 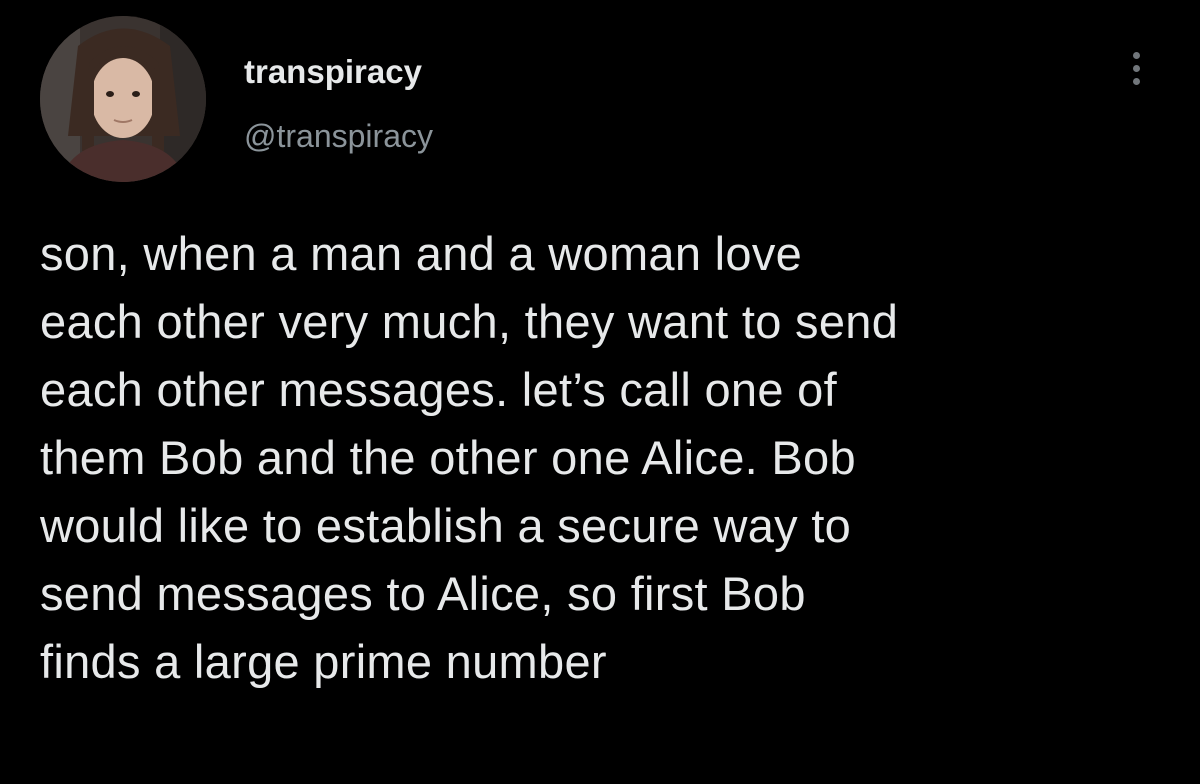 What do you see at coordinates (421, 253) in the screenshot?
I see `tweet-line: son, when a man and a woman love` at bounding box center [421, 253].